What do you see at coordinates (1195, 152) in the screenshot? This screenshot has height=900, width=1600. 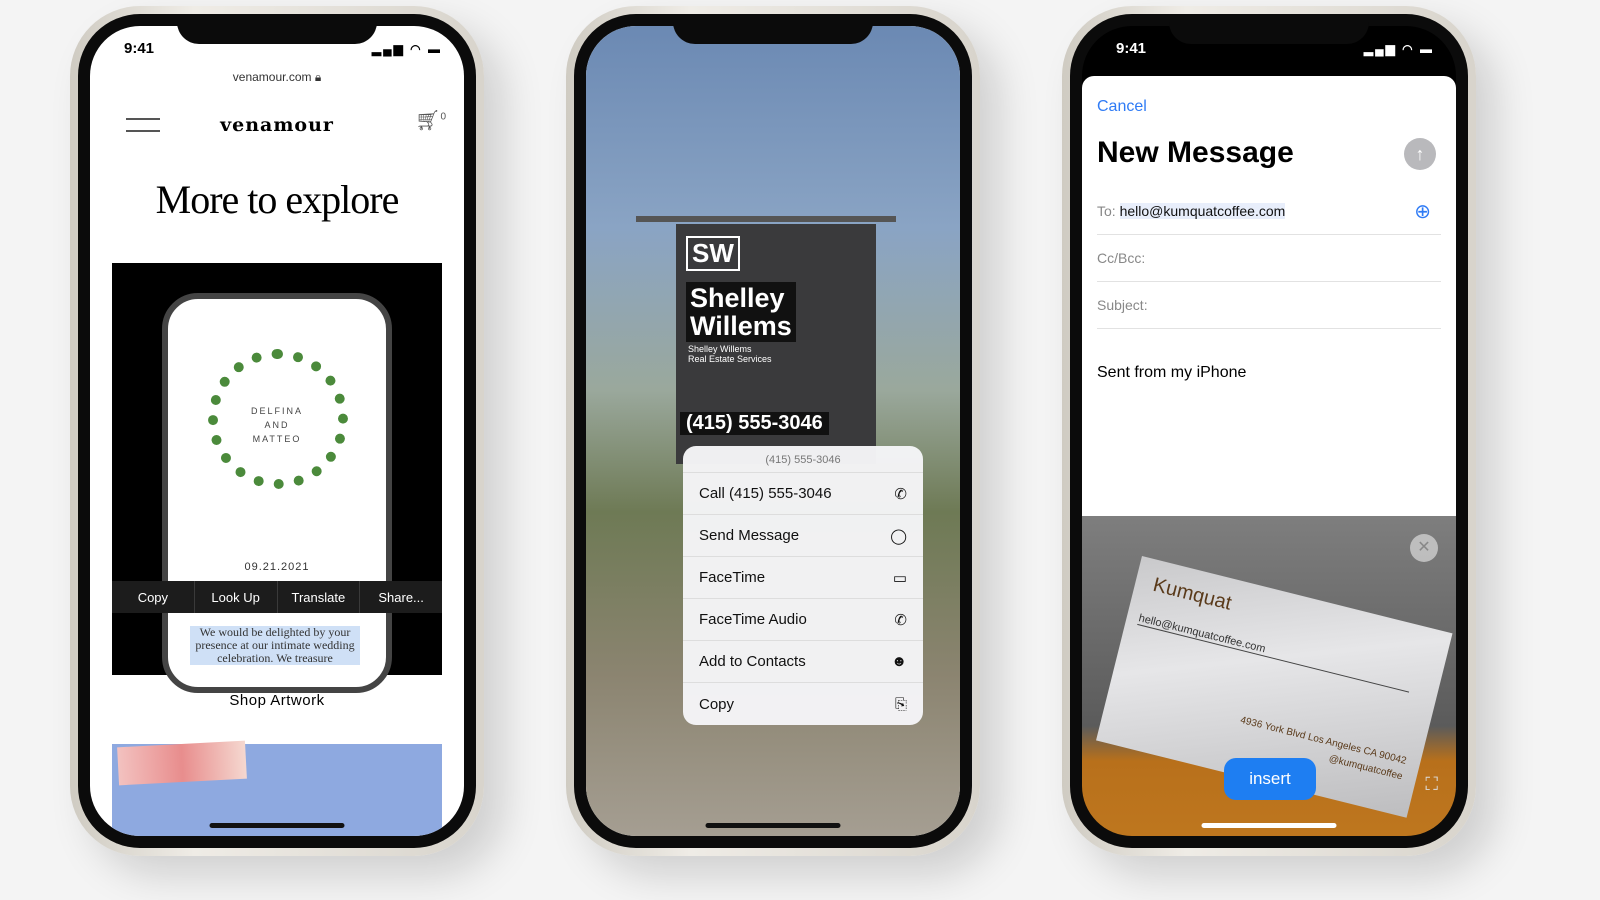 I see `compose-title: New Message` at bounding box center [1195, 152].